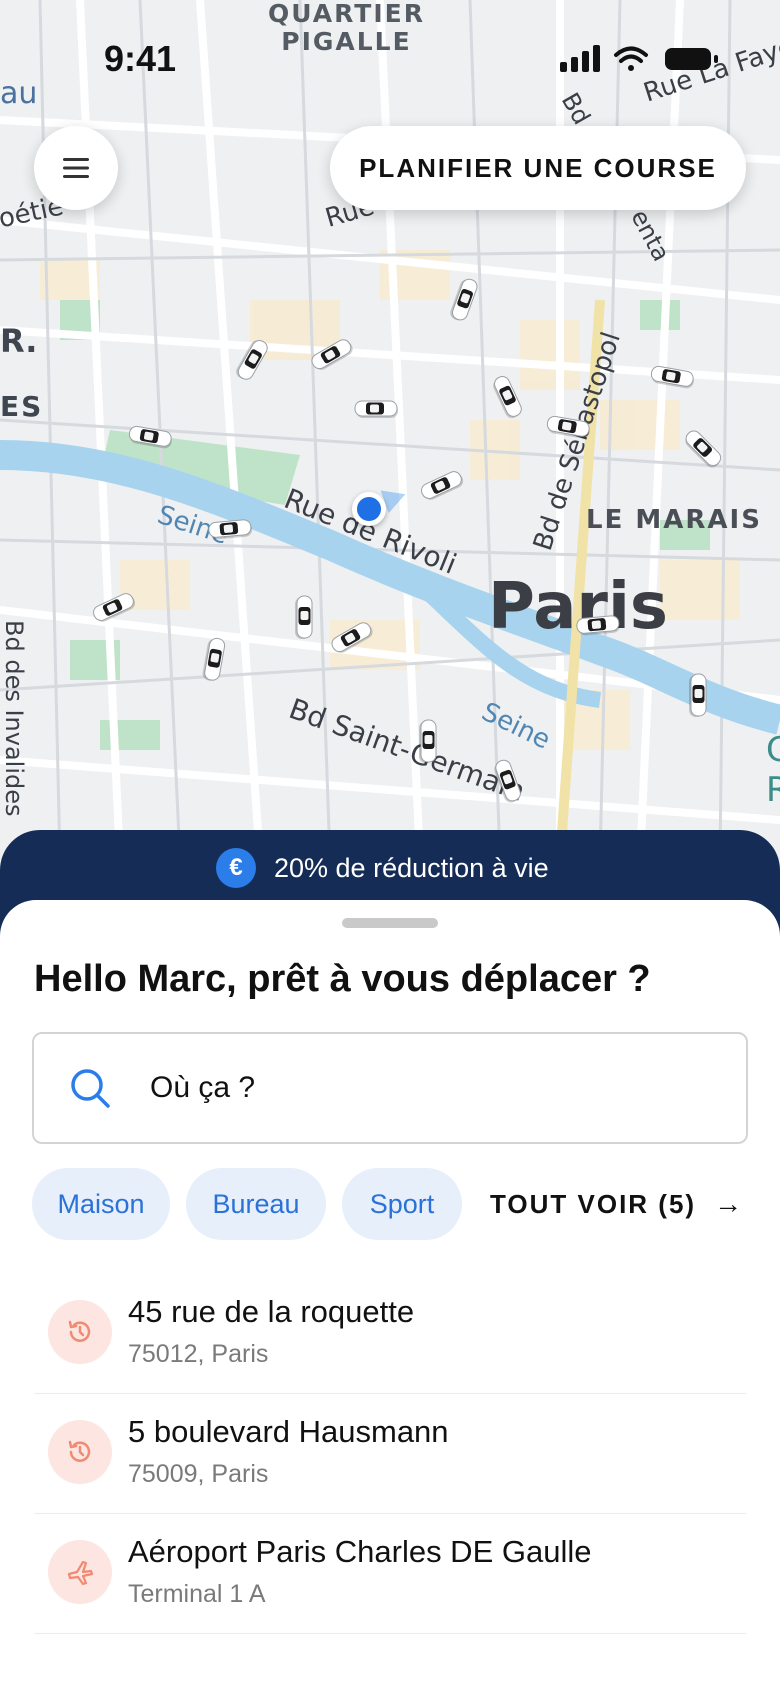 The height and width of the screenshot is (1688, 780). I want to click on map-label-es: ES, so click(22, 406).